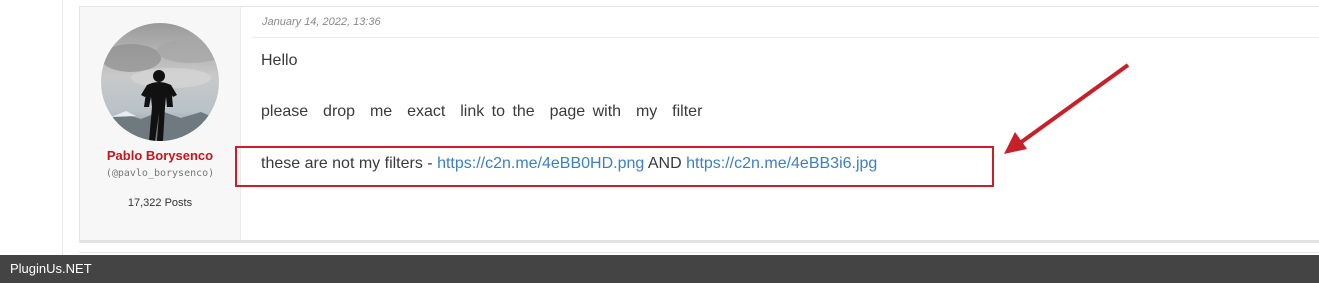 The image size is (1319, 283). I want to click on footer-bar: PluginUs.NET, so click(659, 269).